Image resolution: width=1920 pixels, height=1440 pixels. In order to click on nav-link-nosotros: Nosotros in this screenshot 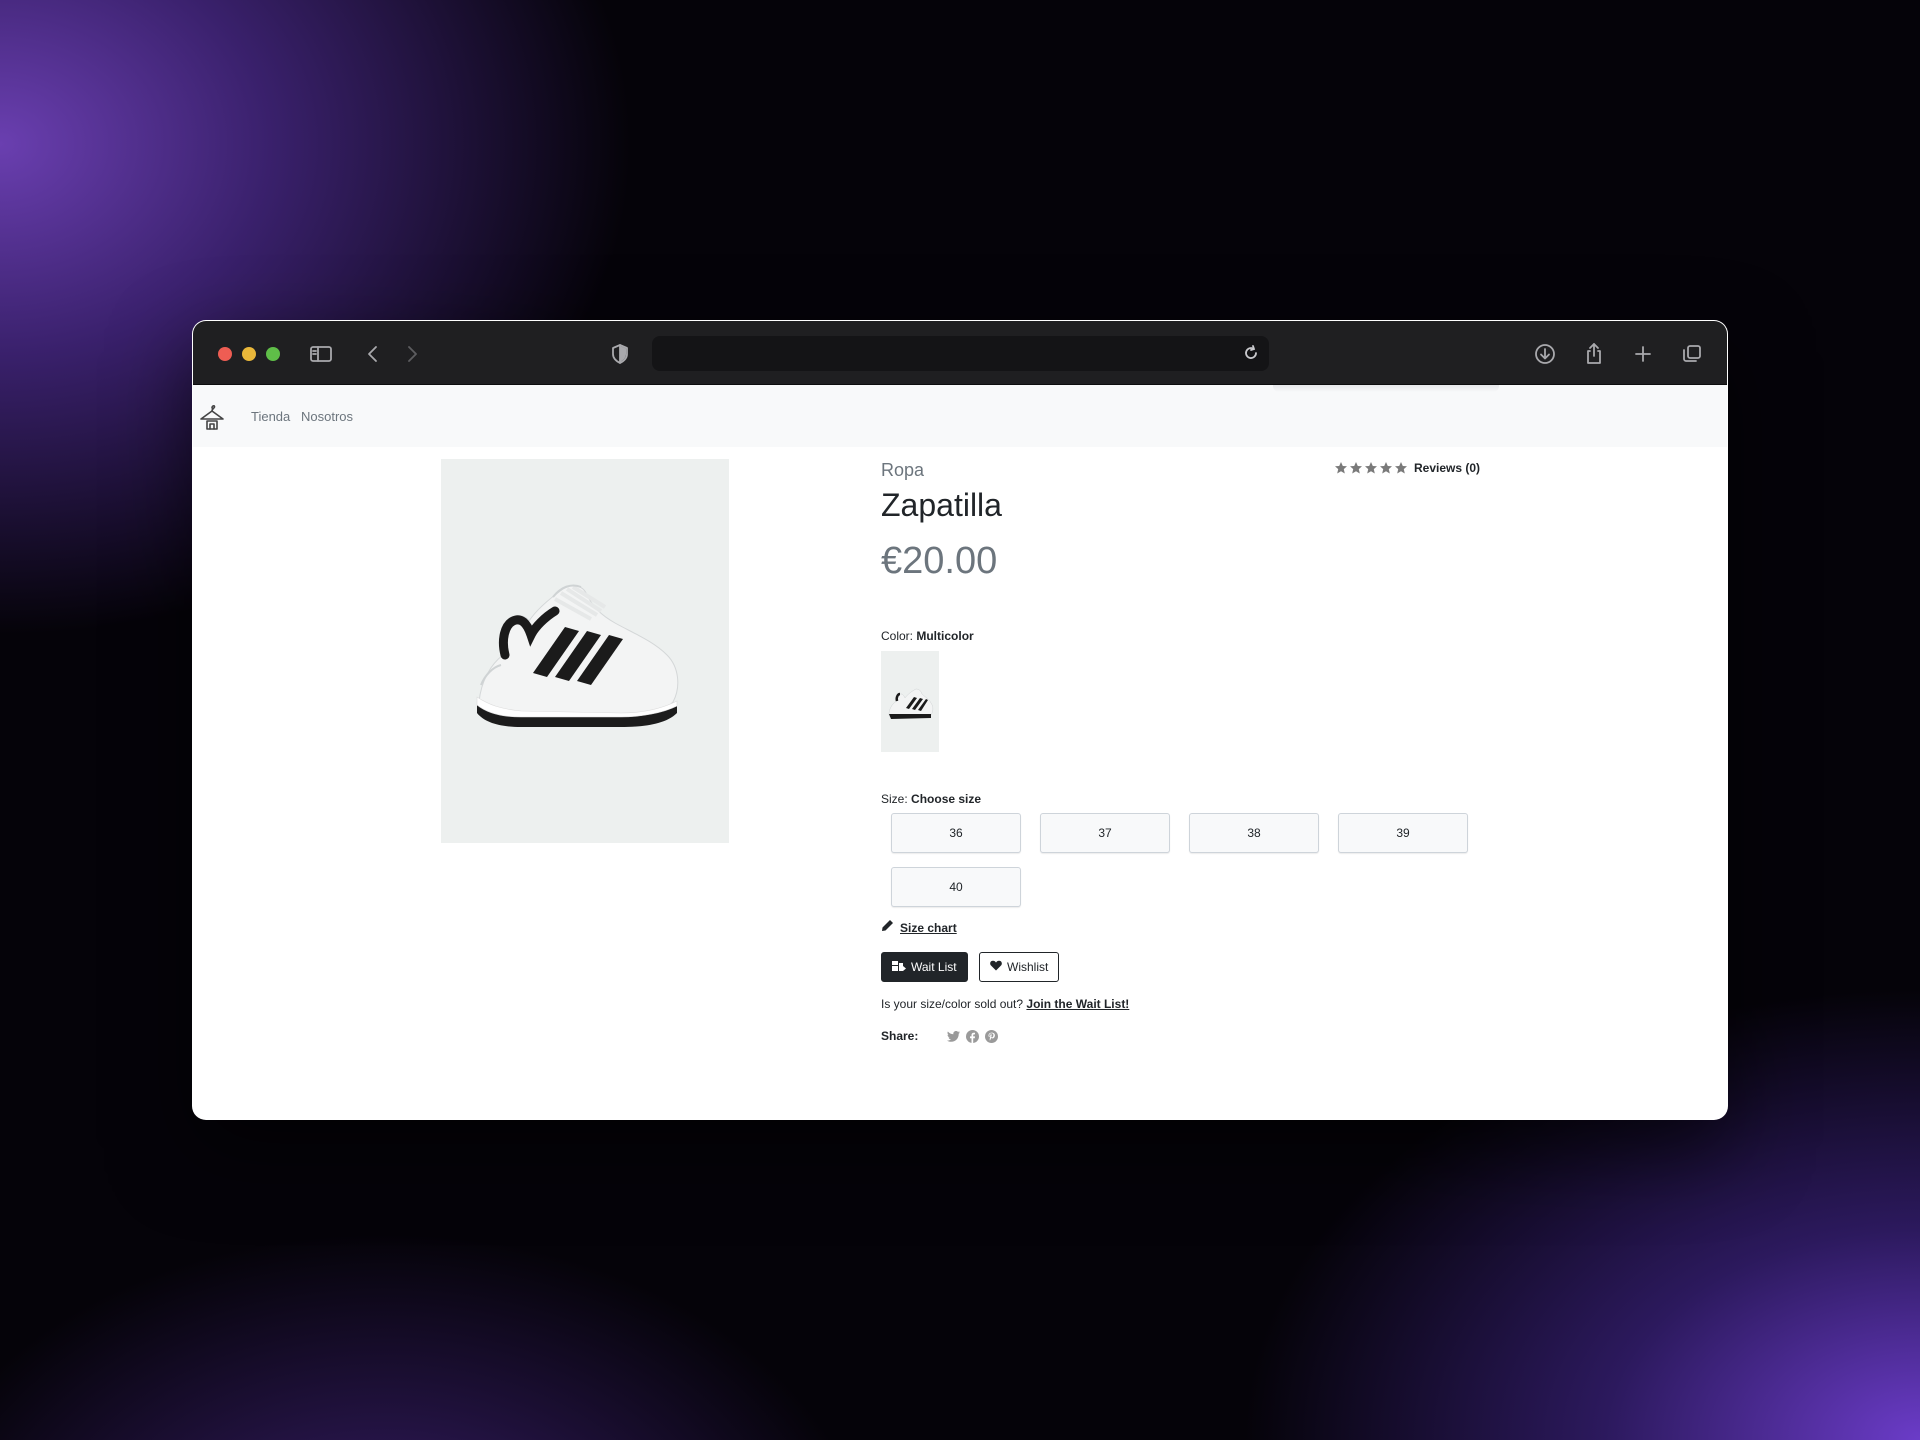, I will do `click(327, 416)`.